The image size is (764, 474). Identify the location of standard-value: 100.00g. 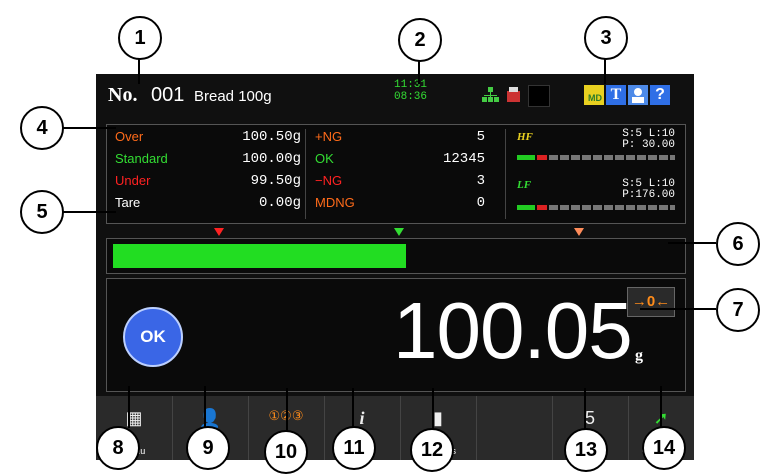
(271, 159).